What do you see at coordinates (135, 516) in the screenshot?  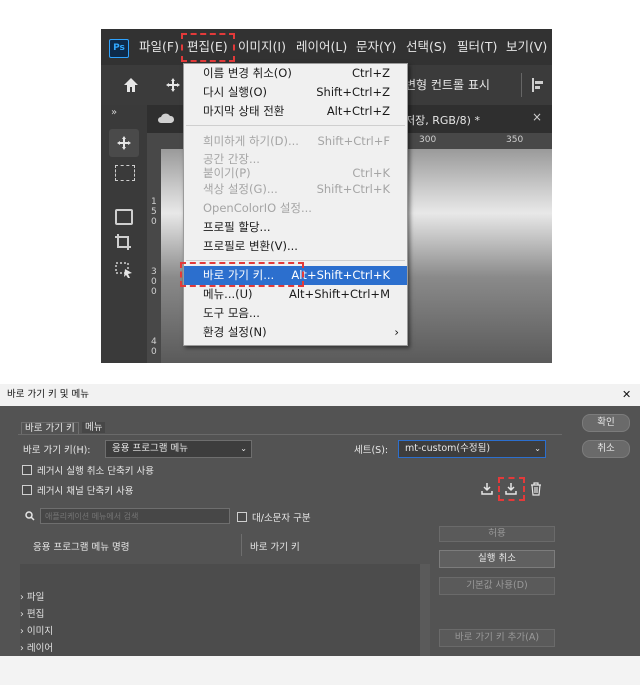 I see `search-input` at bounding box center [135, 516].